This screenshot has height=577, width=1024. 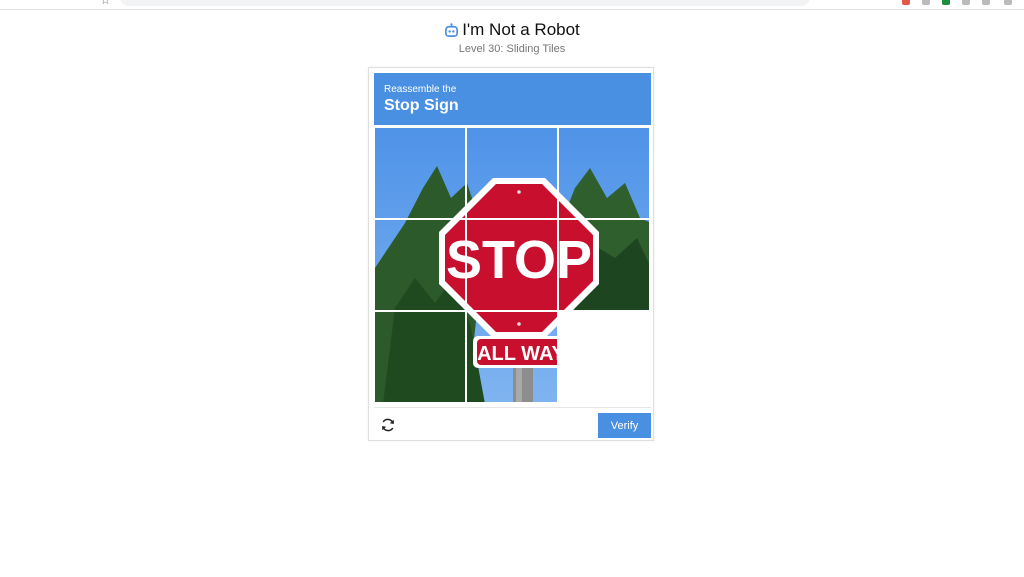 What do you see at coordinates (1008, 2) in the screenshot?
I see `menu-icon` at bounding box center [1008, 2].